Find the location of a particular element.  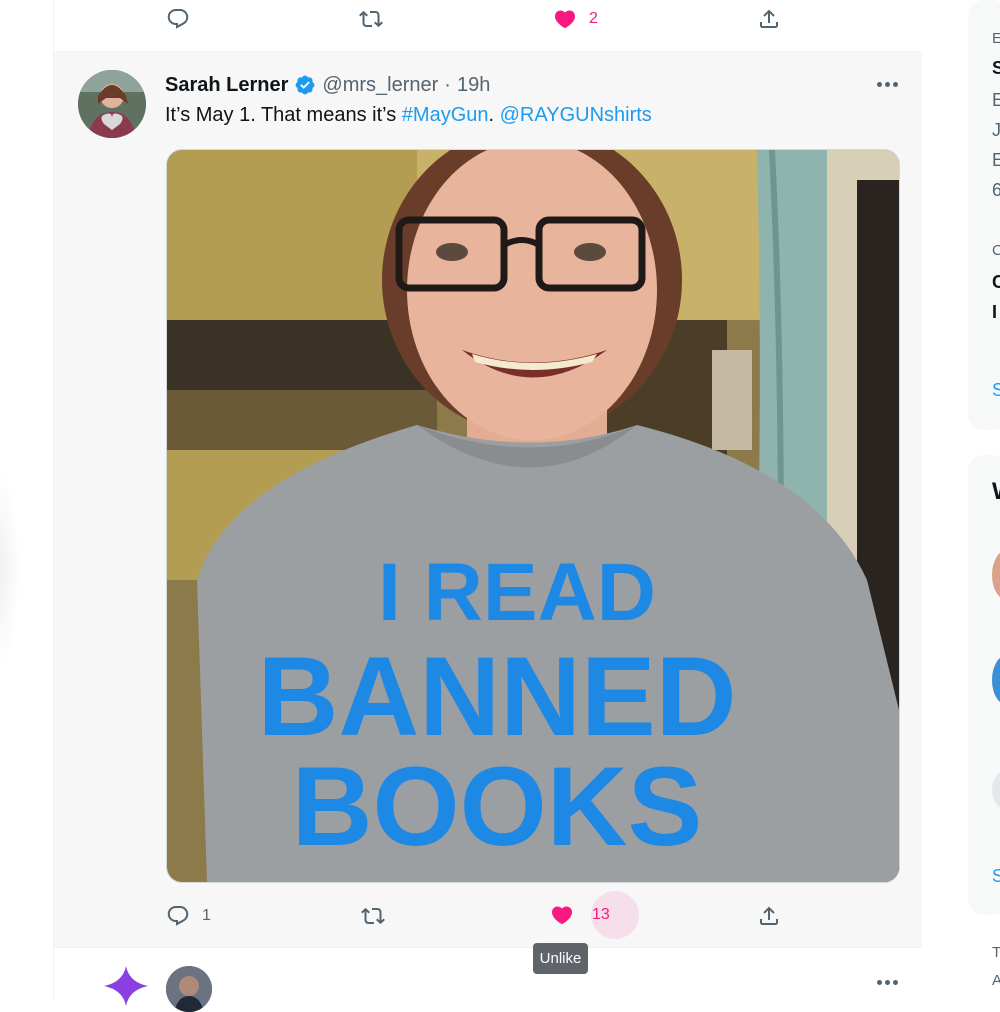

unlike-tooltip: Unlike is located at coordinates (560, 958).